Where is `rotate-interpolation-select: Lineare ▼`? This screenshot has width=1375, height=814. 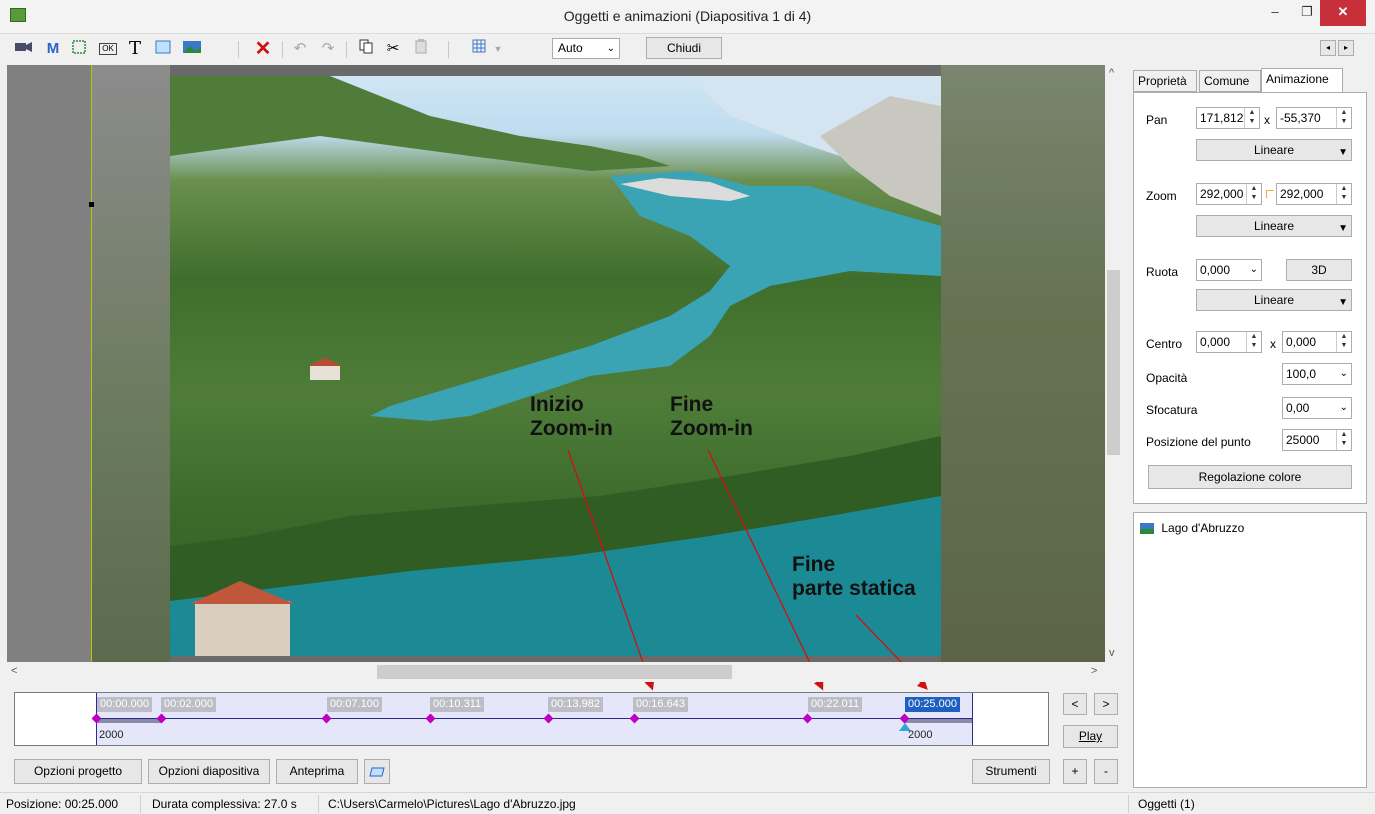
rotate-interpolation-select: Lineare ▼ is located at coordinates (1274, 300).